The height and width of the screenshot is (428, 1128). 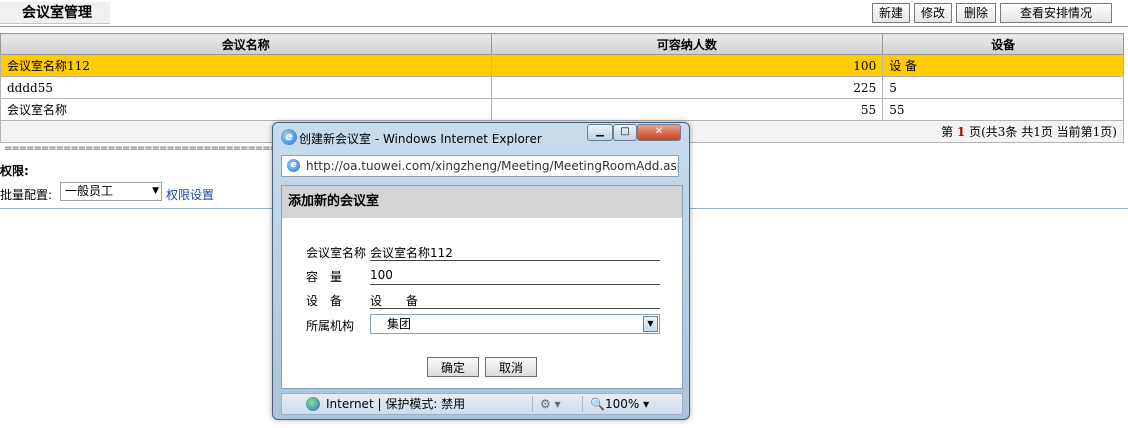 What do you see at coordinates (891, 13) in the screenshot?
I see `new-button: 新建` at bounding box center [891, 13].